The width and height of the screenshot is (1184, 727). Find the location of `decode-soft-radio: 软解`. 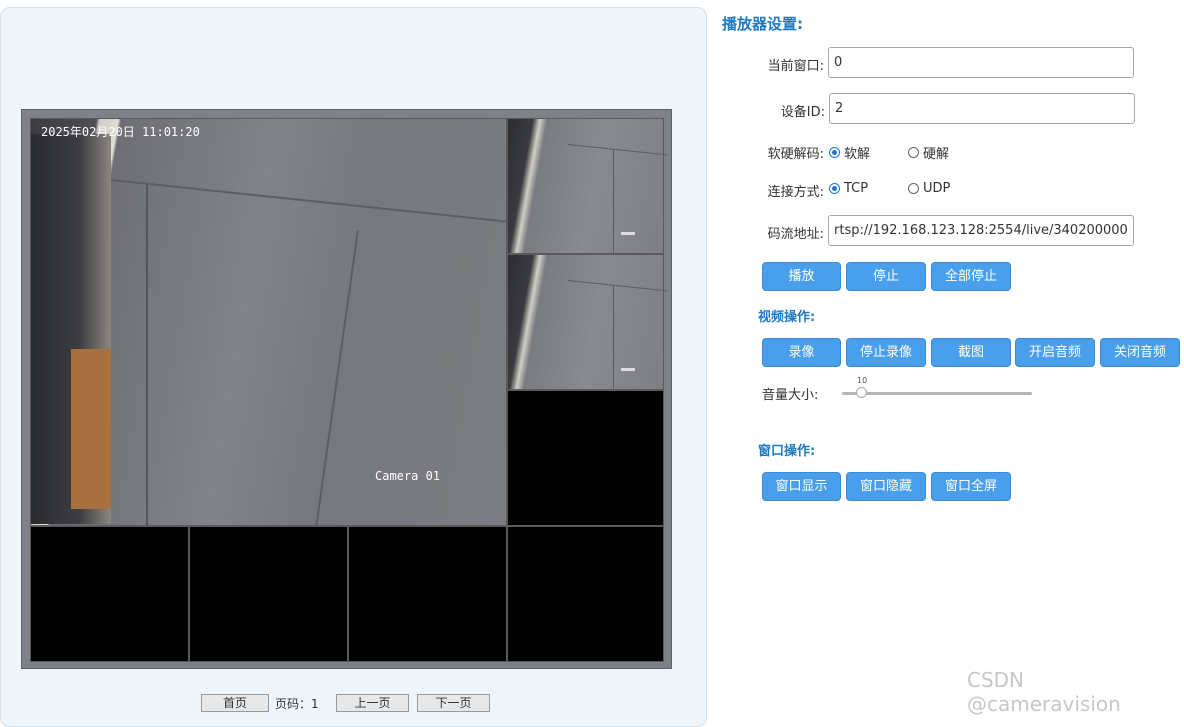

decode-soft-radio: 软解 is located at coordinates (849, 152).